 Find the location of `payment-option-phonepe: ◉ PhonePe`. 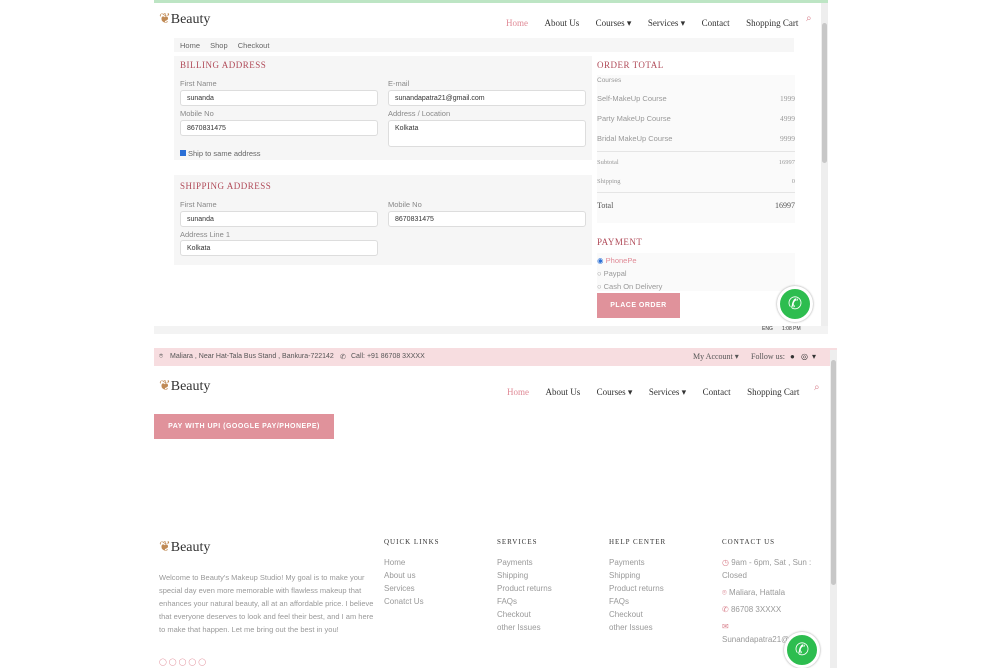

payment-option-phonepe: ◉ PhonePe is located at coordinates (617, 260).